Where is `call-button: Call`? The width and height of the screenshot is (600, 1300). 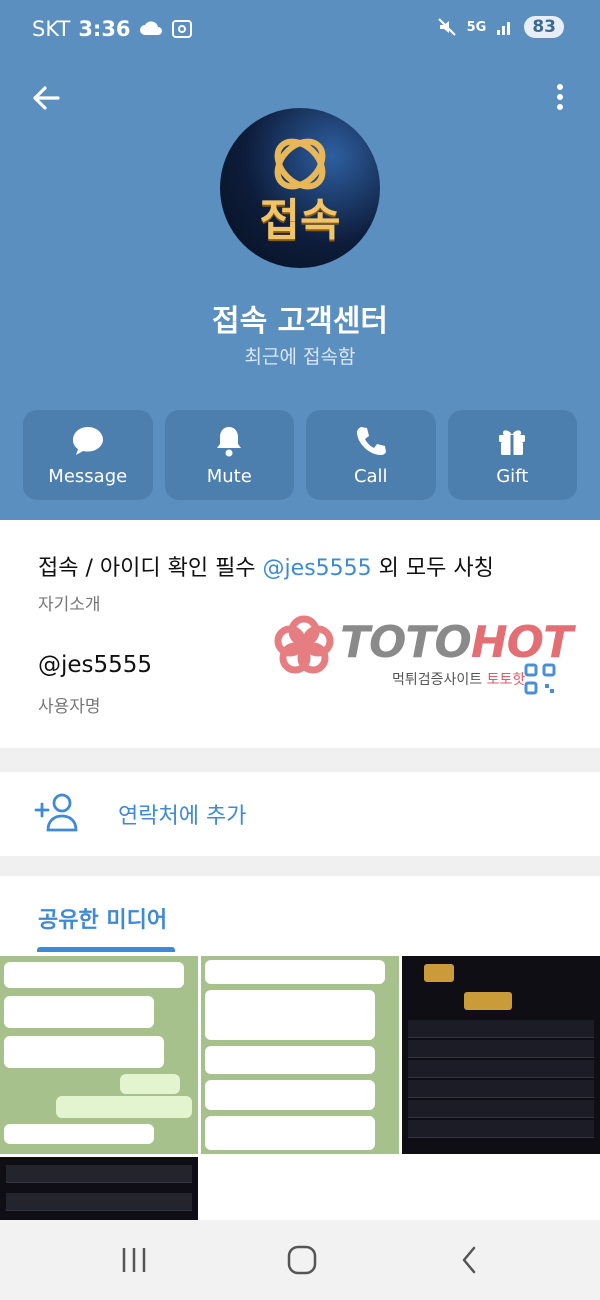 call-button: Call is located at coordinates (371, 455).